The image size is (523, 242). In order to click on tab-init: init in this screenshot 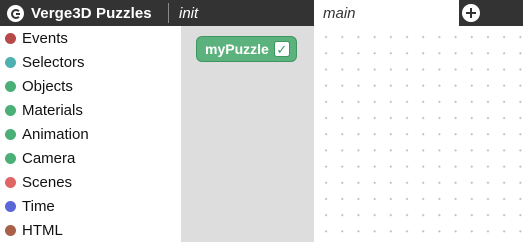, I will do `click(241, 13)`.